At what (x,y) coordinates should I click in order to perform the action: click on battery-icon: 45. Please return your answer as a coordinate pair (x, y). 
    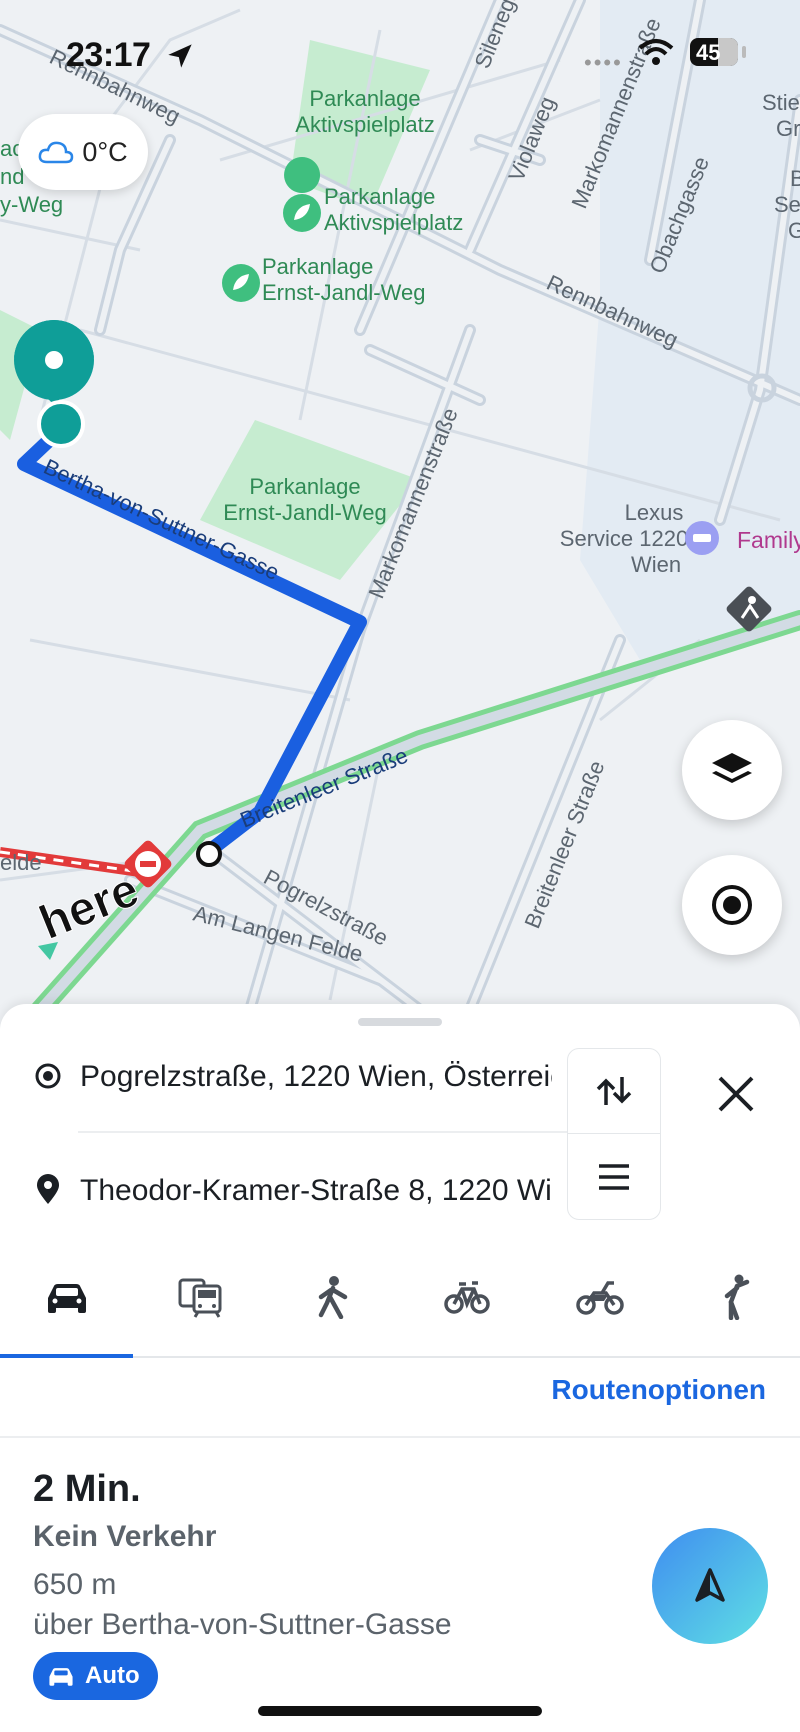
    Looking at the image, I should click on (714, 52).